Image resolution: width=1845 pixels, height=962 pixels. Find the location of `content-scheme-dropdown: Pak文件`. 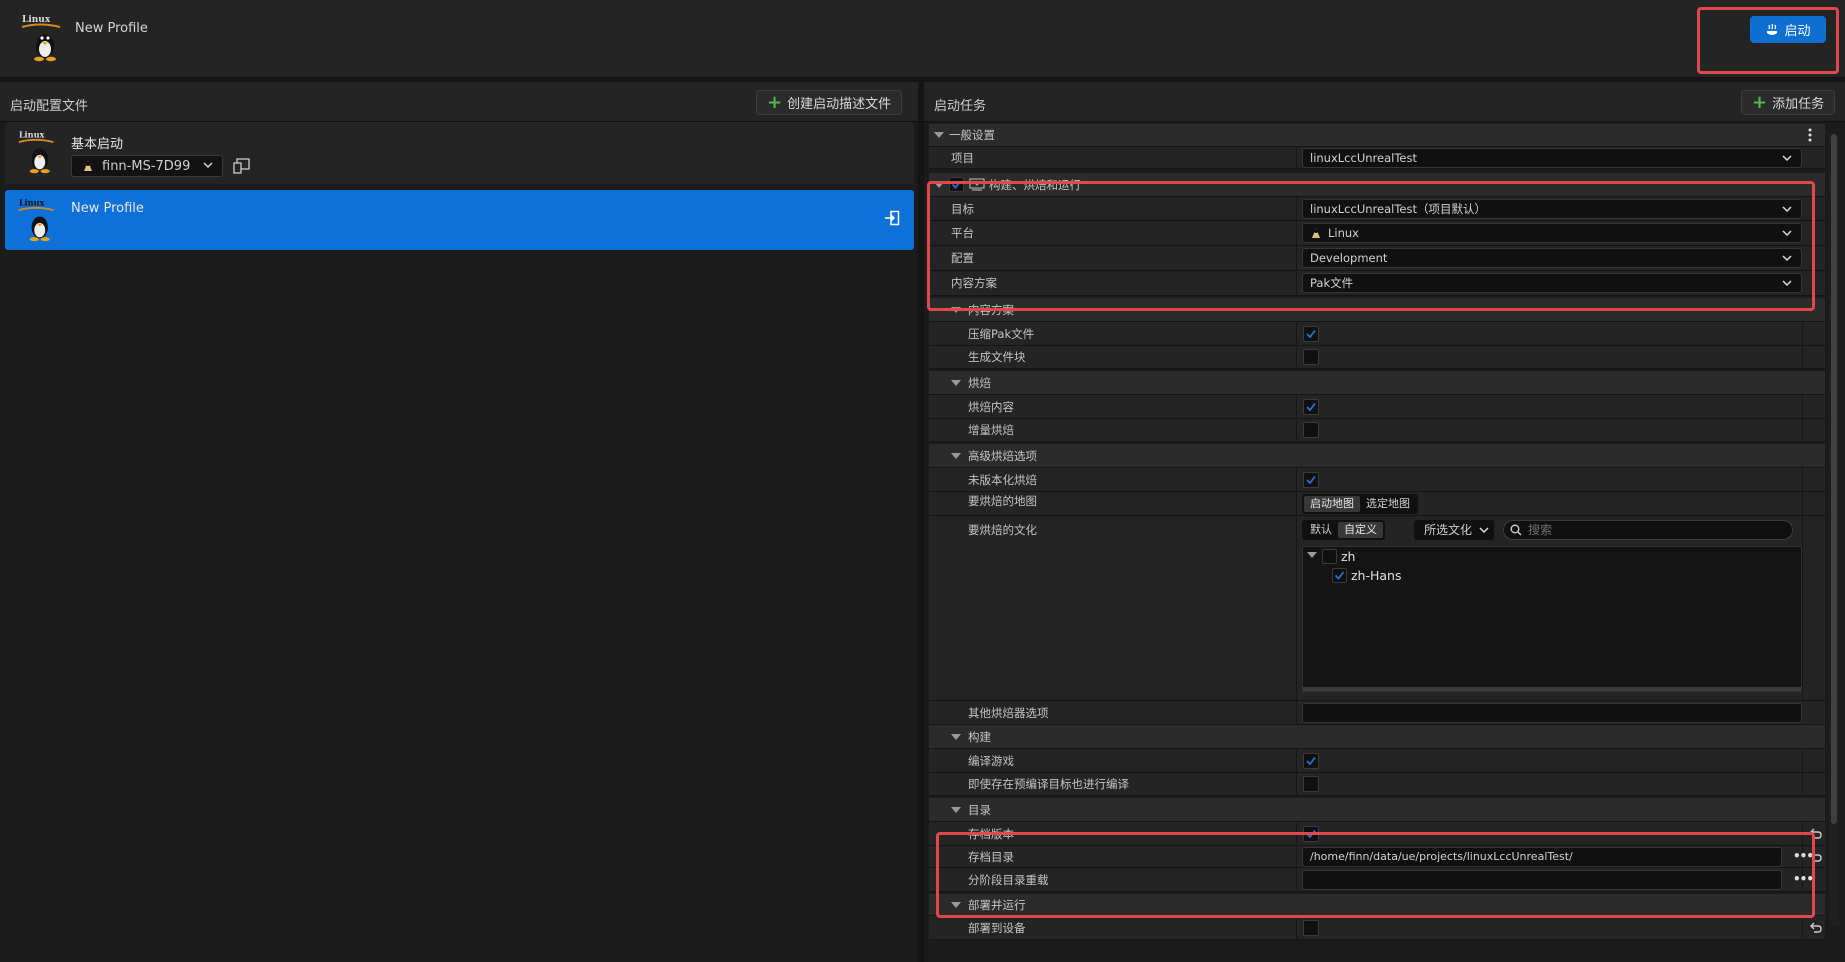

content-scheme-dropdown: Pak文件 is located at coordinates (1552, 283).